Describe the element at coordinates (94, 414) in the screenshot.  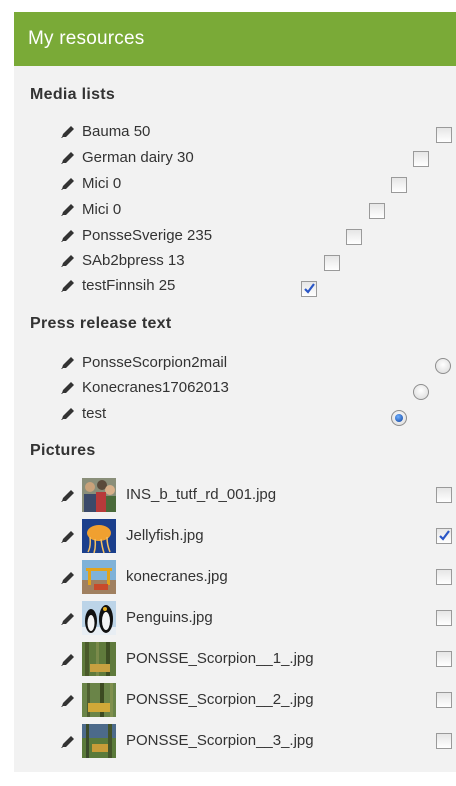
I see `press-release-label: test` at that location.